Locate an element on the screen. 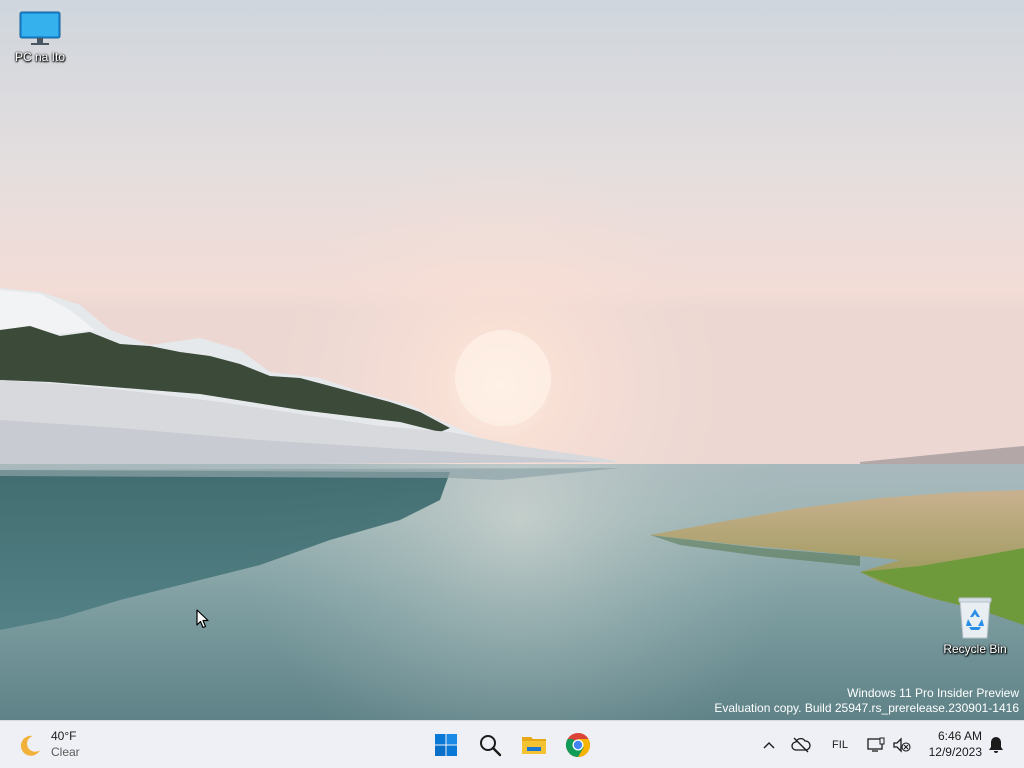 This screenshot has height=768, width=1024. taskbar: 40°F Clear FIL 6:46 AM 12/9/2023 is located at coordinates (512, 744).